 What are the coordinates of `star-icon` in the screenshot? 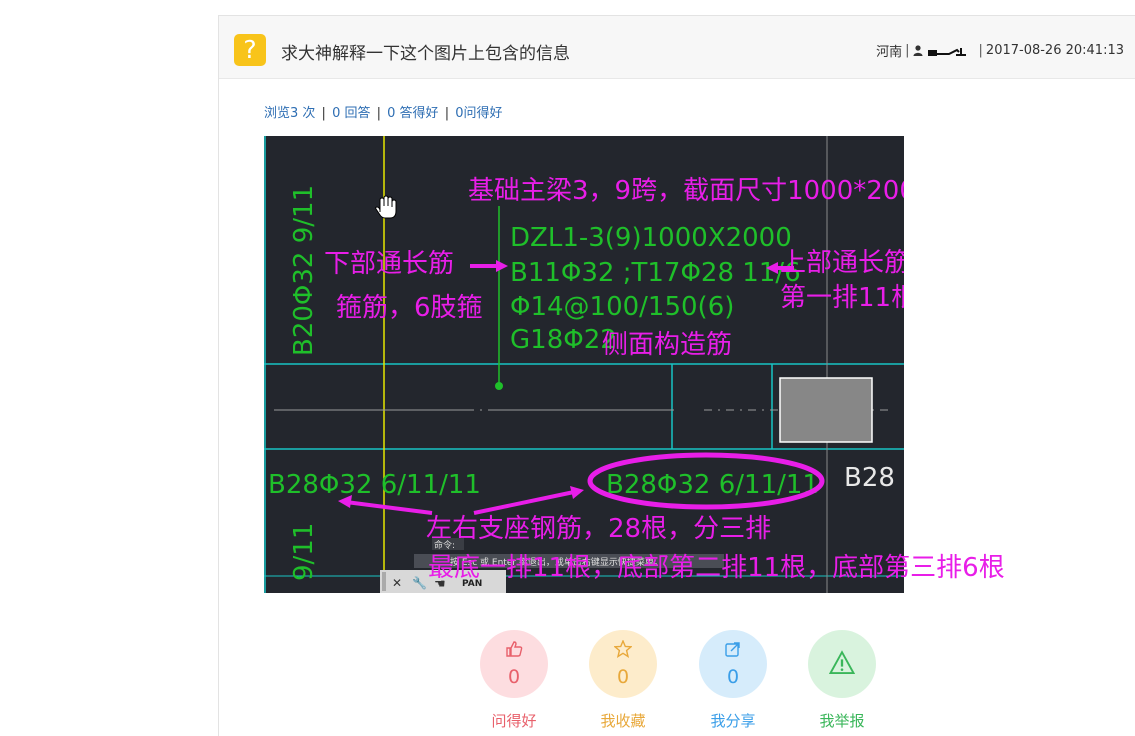 It's located at (623, 649).